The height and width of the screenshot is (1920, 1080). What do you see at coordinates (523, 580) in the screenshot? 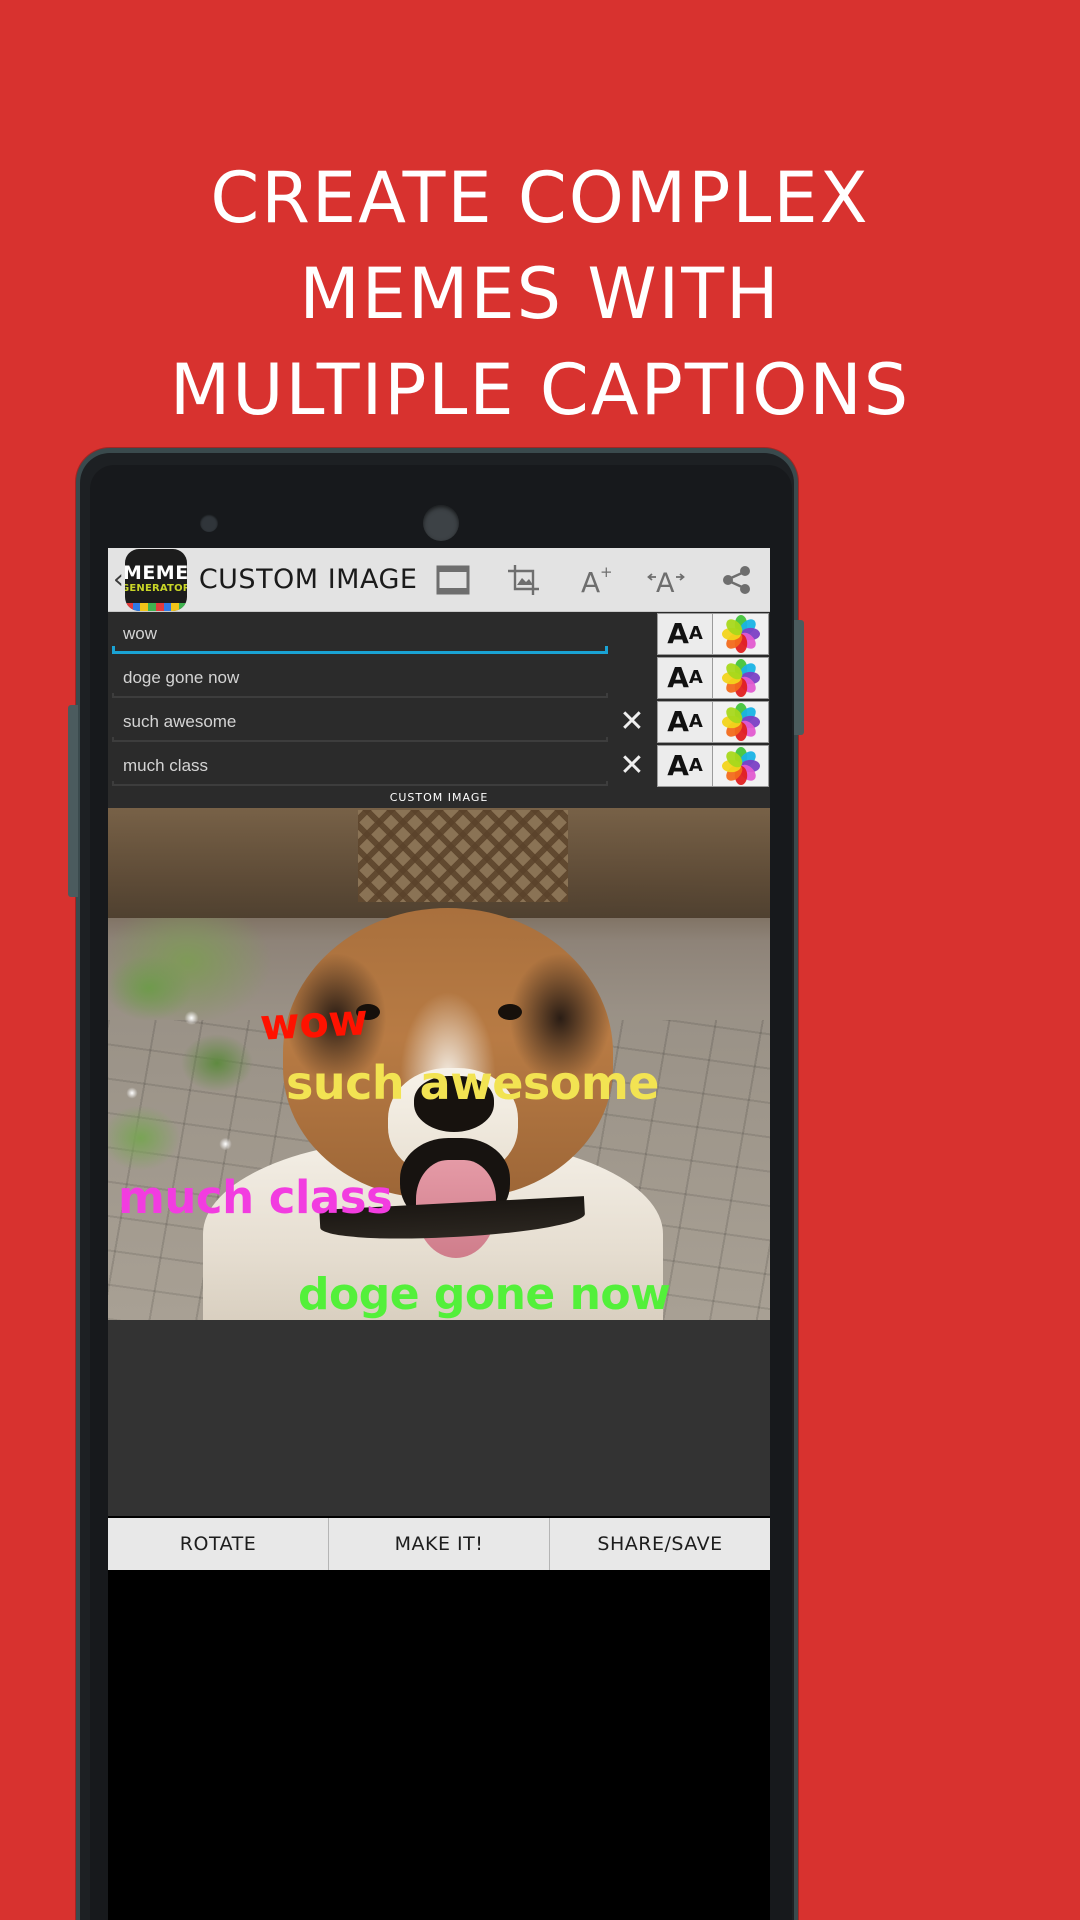
I see `crop-image-icon` at bounding box center [523, 580].